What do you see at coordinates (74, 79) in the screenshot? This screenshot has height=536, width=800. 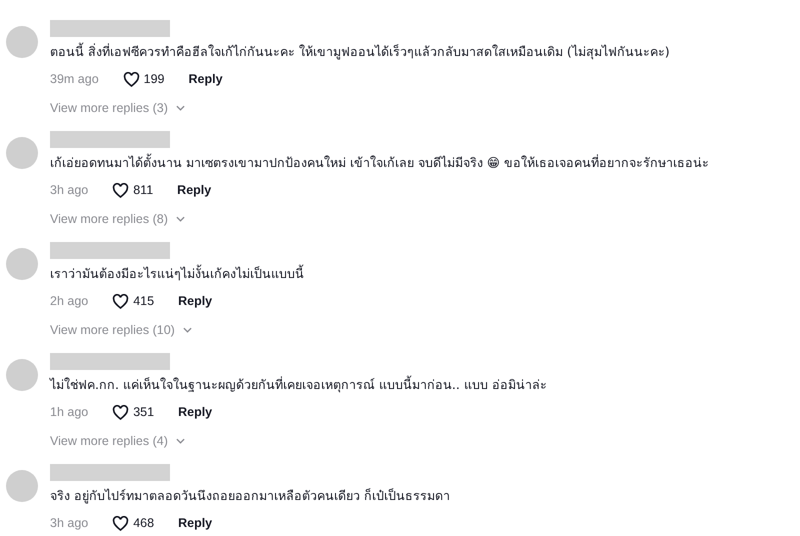 I see `timestamp: 39m ago` at bounding box center [74, 79].